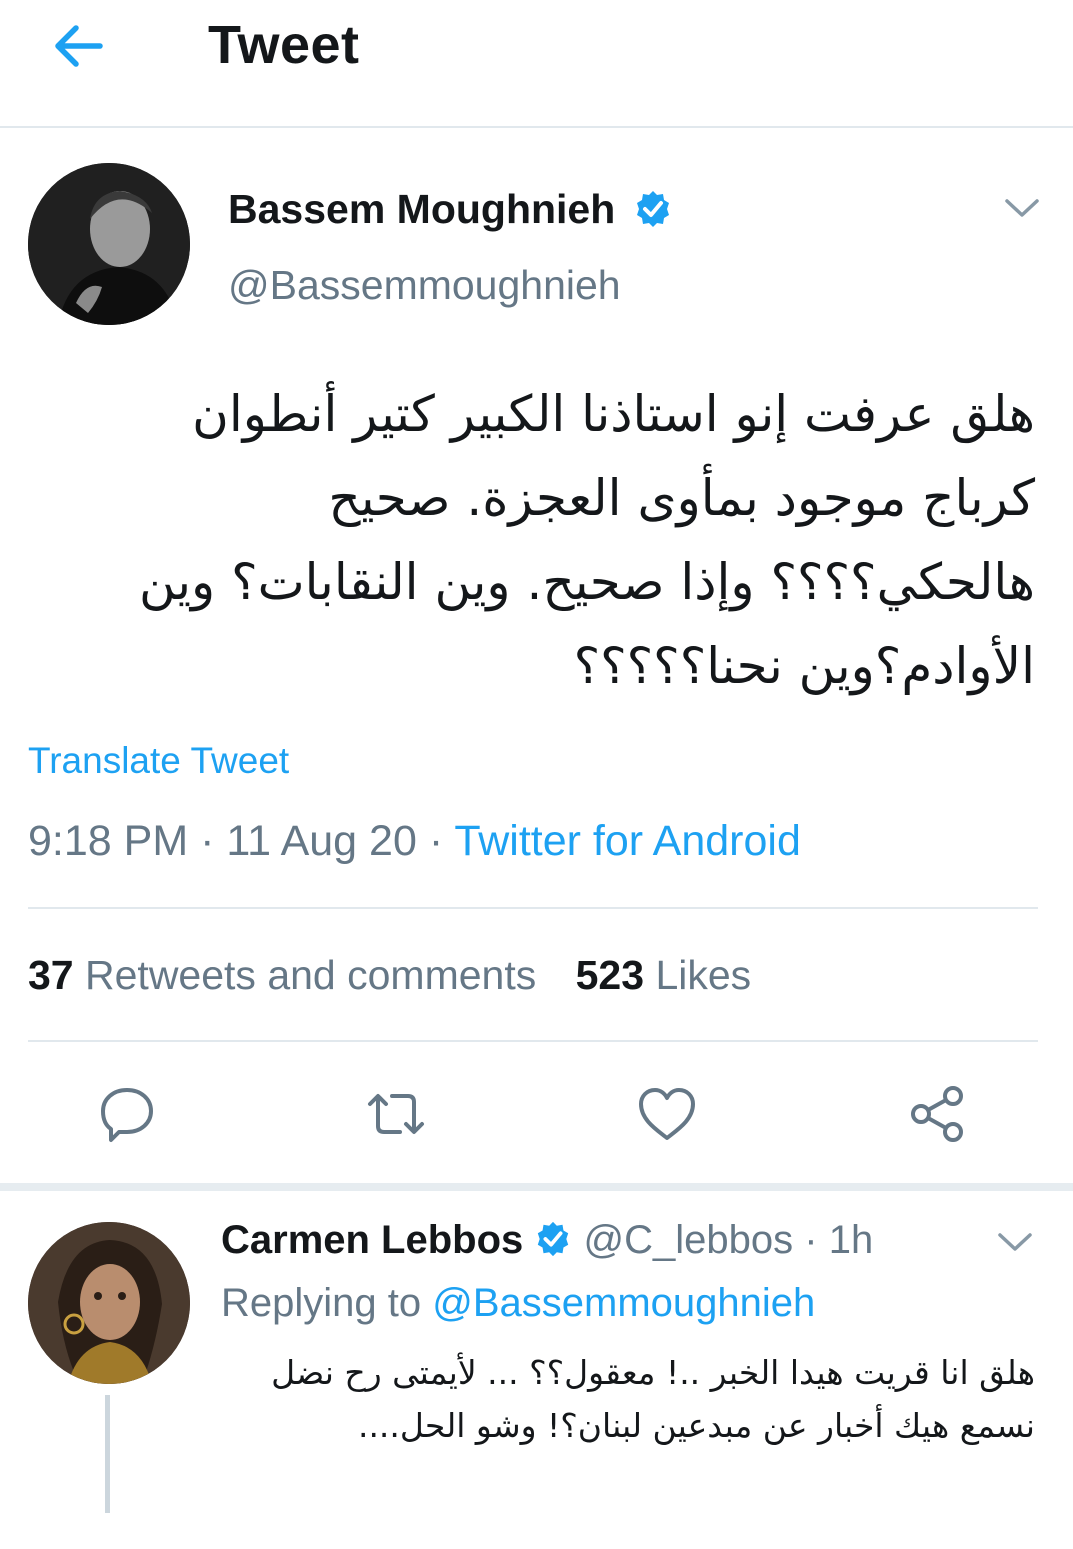 The image size is (1073, 1549). What do you see at coordinates (396, 1114) in the screenshot?
I see `retweet-icon` at bounding box center [396, 1114].